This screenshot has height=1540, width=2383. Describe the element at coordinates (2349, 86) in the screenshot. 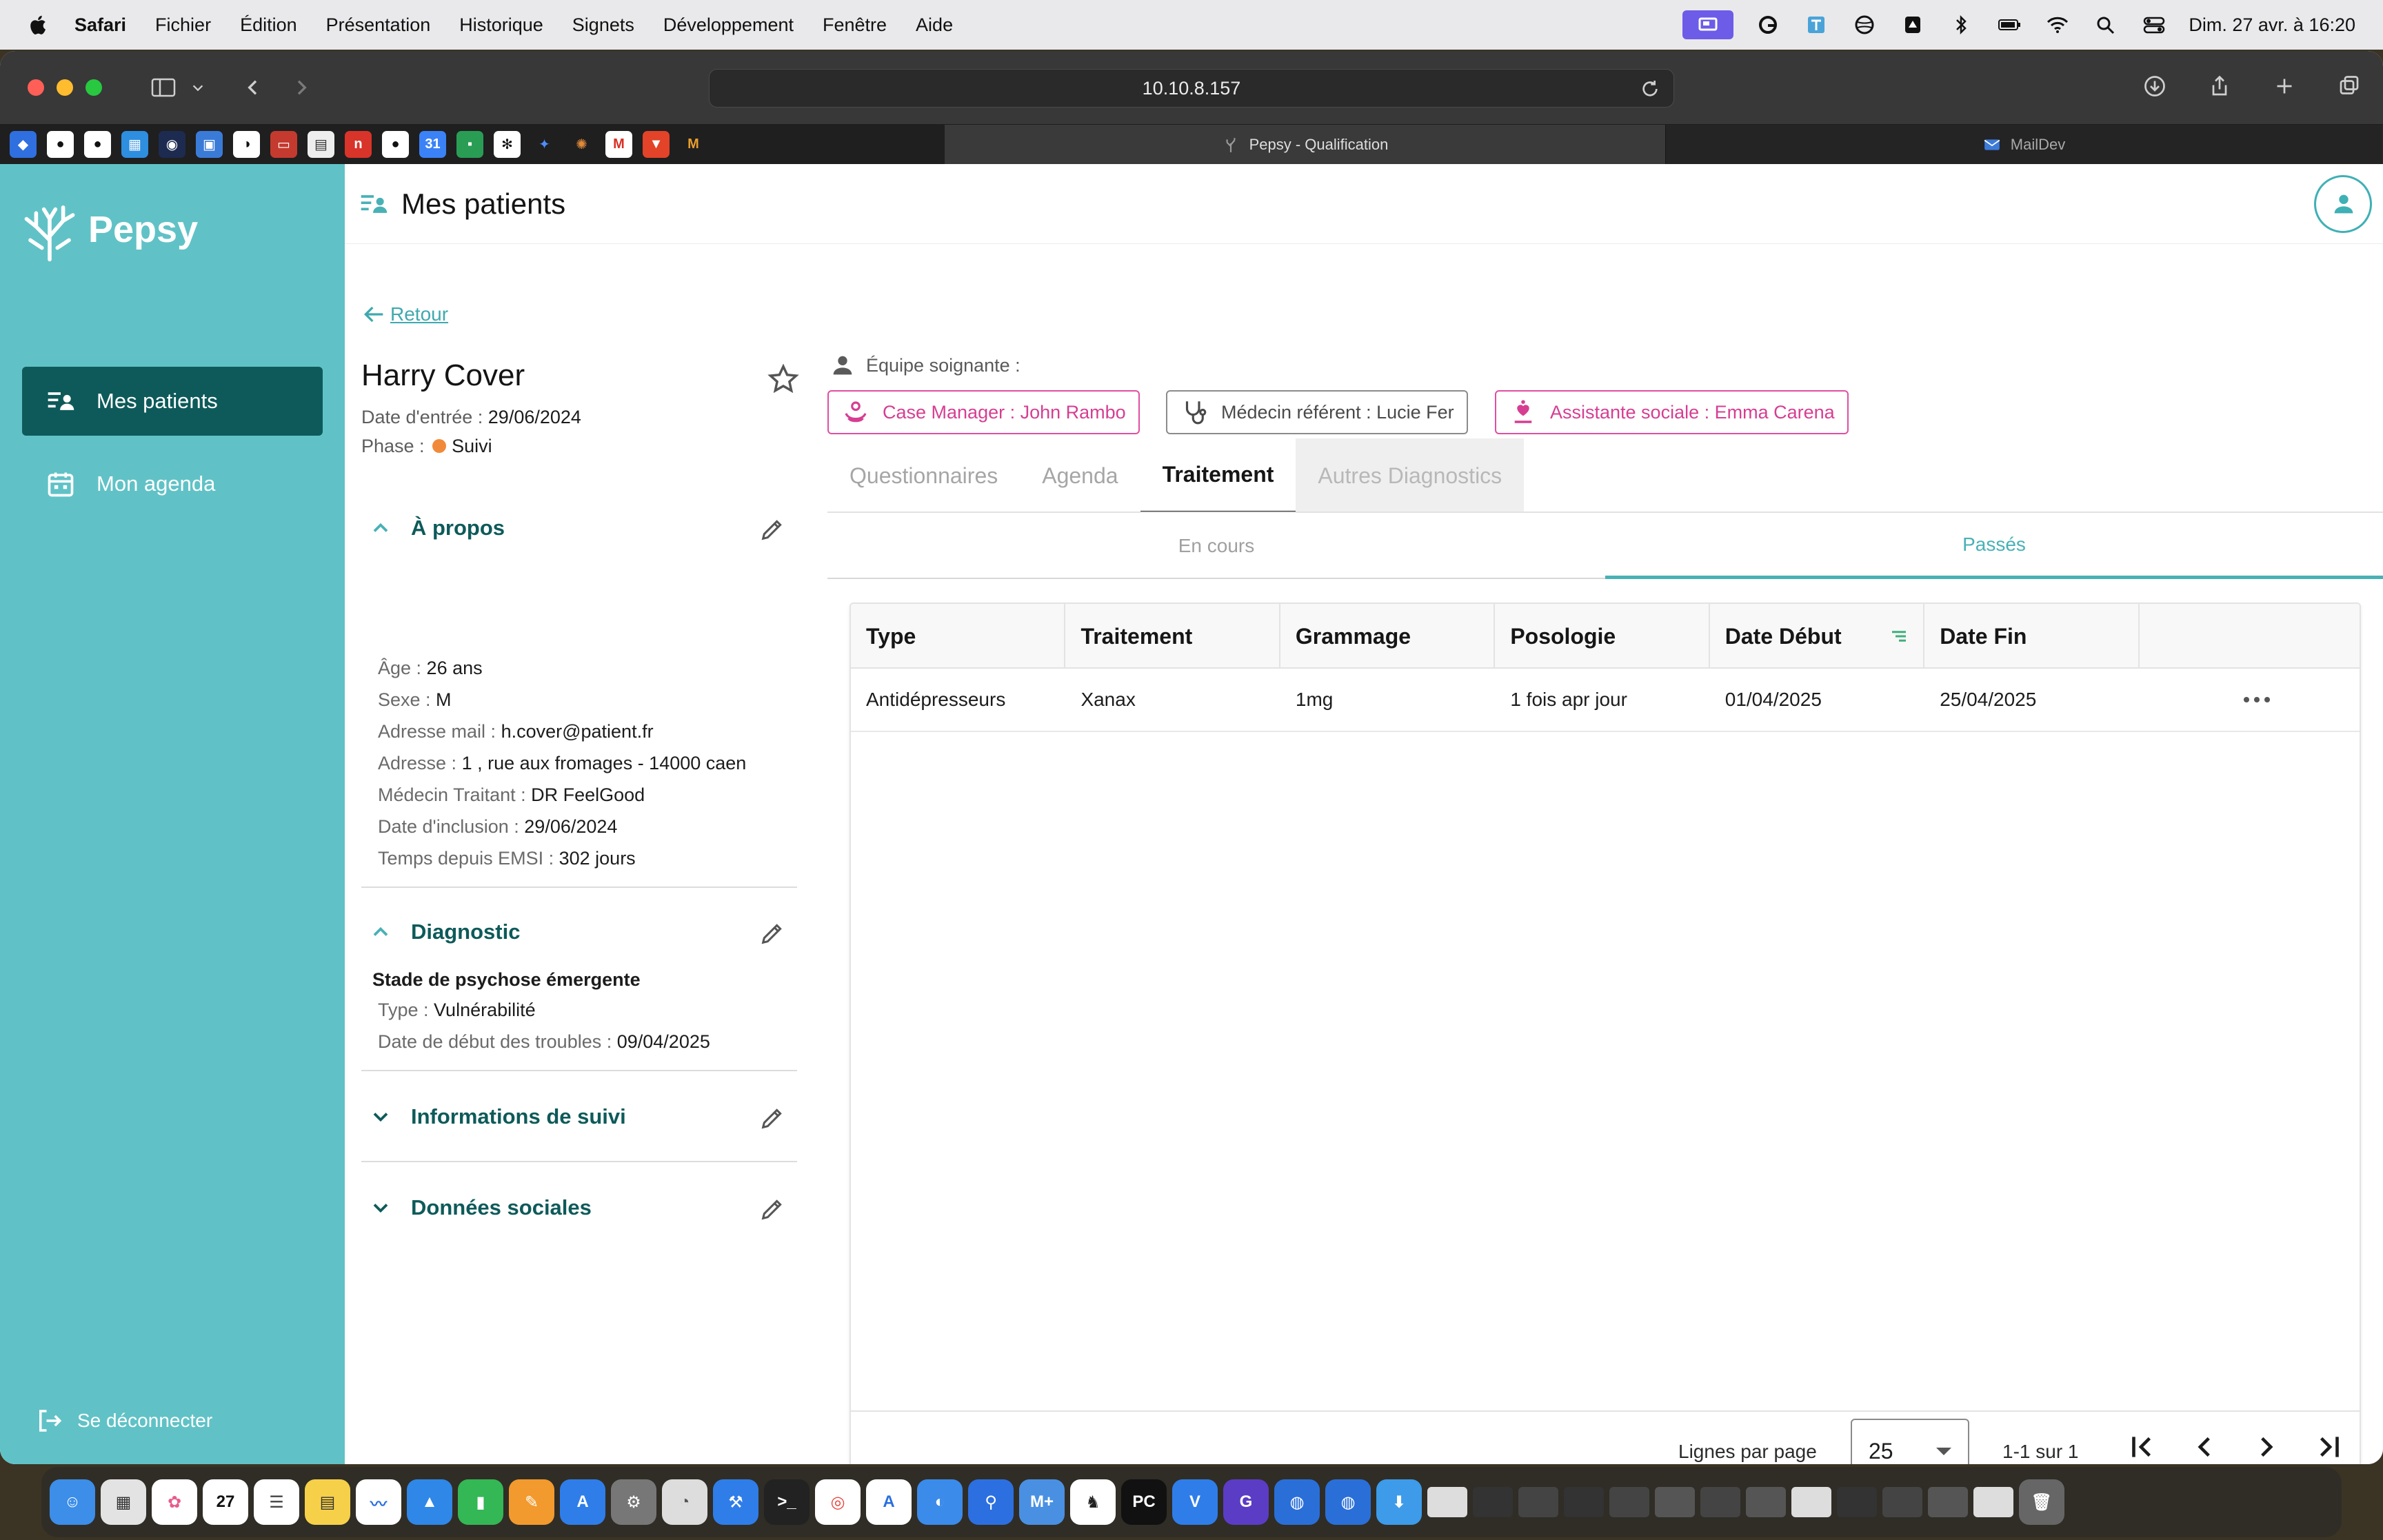

I see `tab-overview-icon` at that location.